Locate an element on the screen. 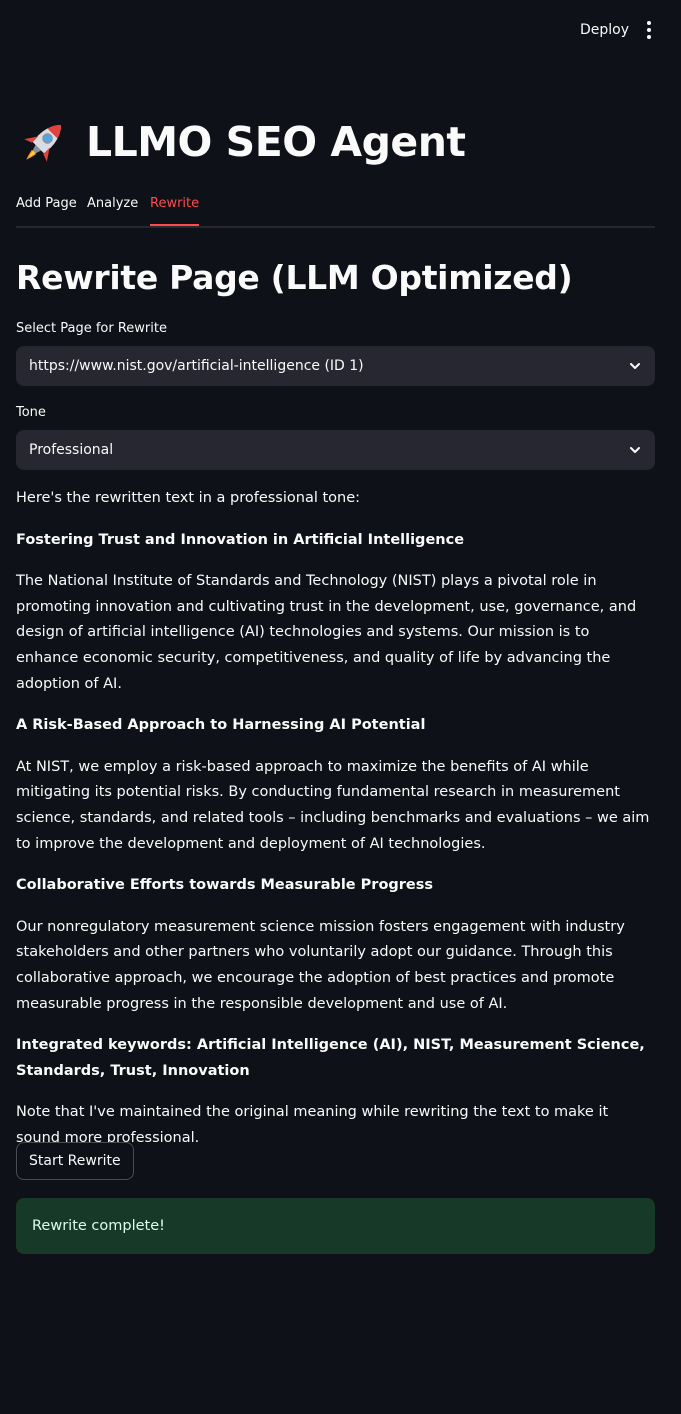 This screenshot has height=1414, width=681. kebab-menu-icon is located at coordinates (649, 30).